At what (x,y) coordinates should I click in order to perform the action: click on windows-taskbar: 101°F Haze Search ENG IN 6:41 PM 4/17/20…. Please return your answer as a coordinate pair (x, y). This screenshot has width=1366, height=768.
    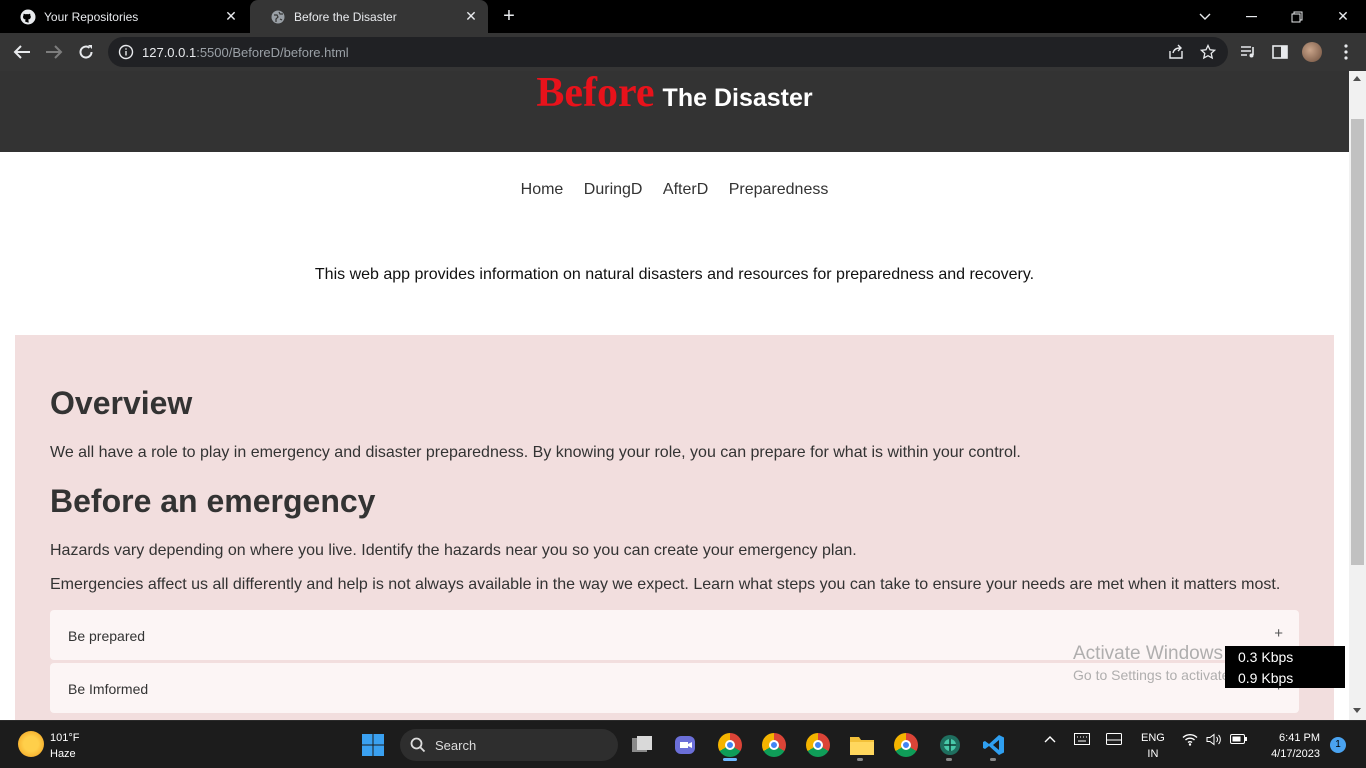
    Looking at the image, I should click on (683, 744).